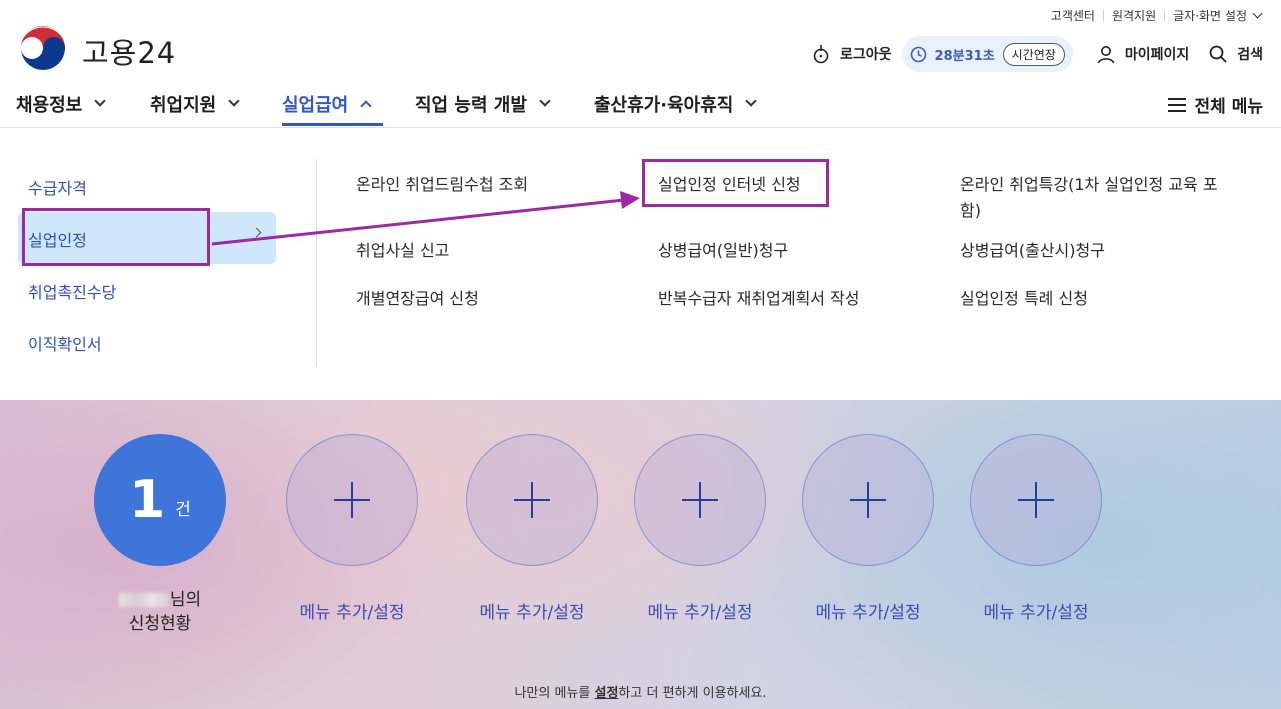 The height and width of the screenshot is (709, 1281). What do you see at coordinates (1073, 15) in the screenshot?
I see `customer-center-link: 고객센터` at bounding box center [1073, 15].